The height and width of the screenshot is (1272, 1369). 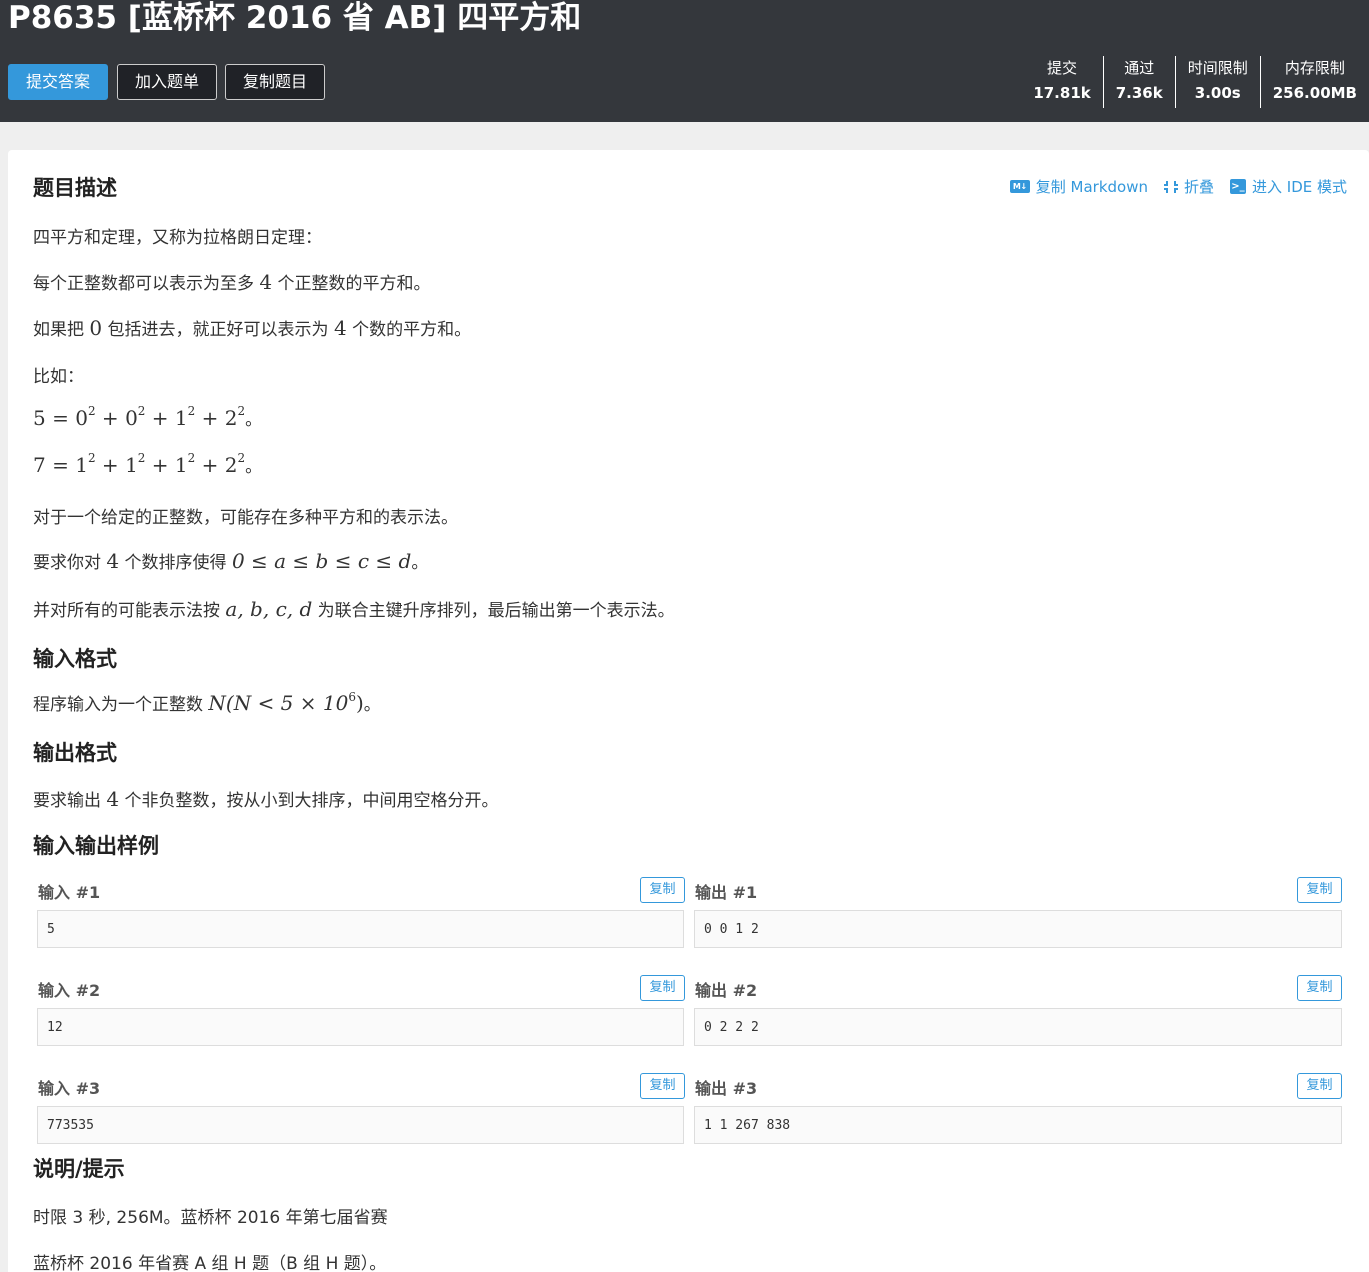 I want to click on collapse-icon, so click(x=1170, y=187).